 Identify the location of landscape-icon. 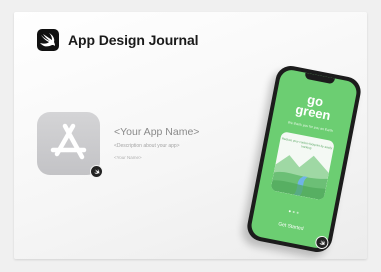
(299, 178).